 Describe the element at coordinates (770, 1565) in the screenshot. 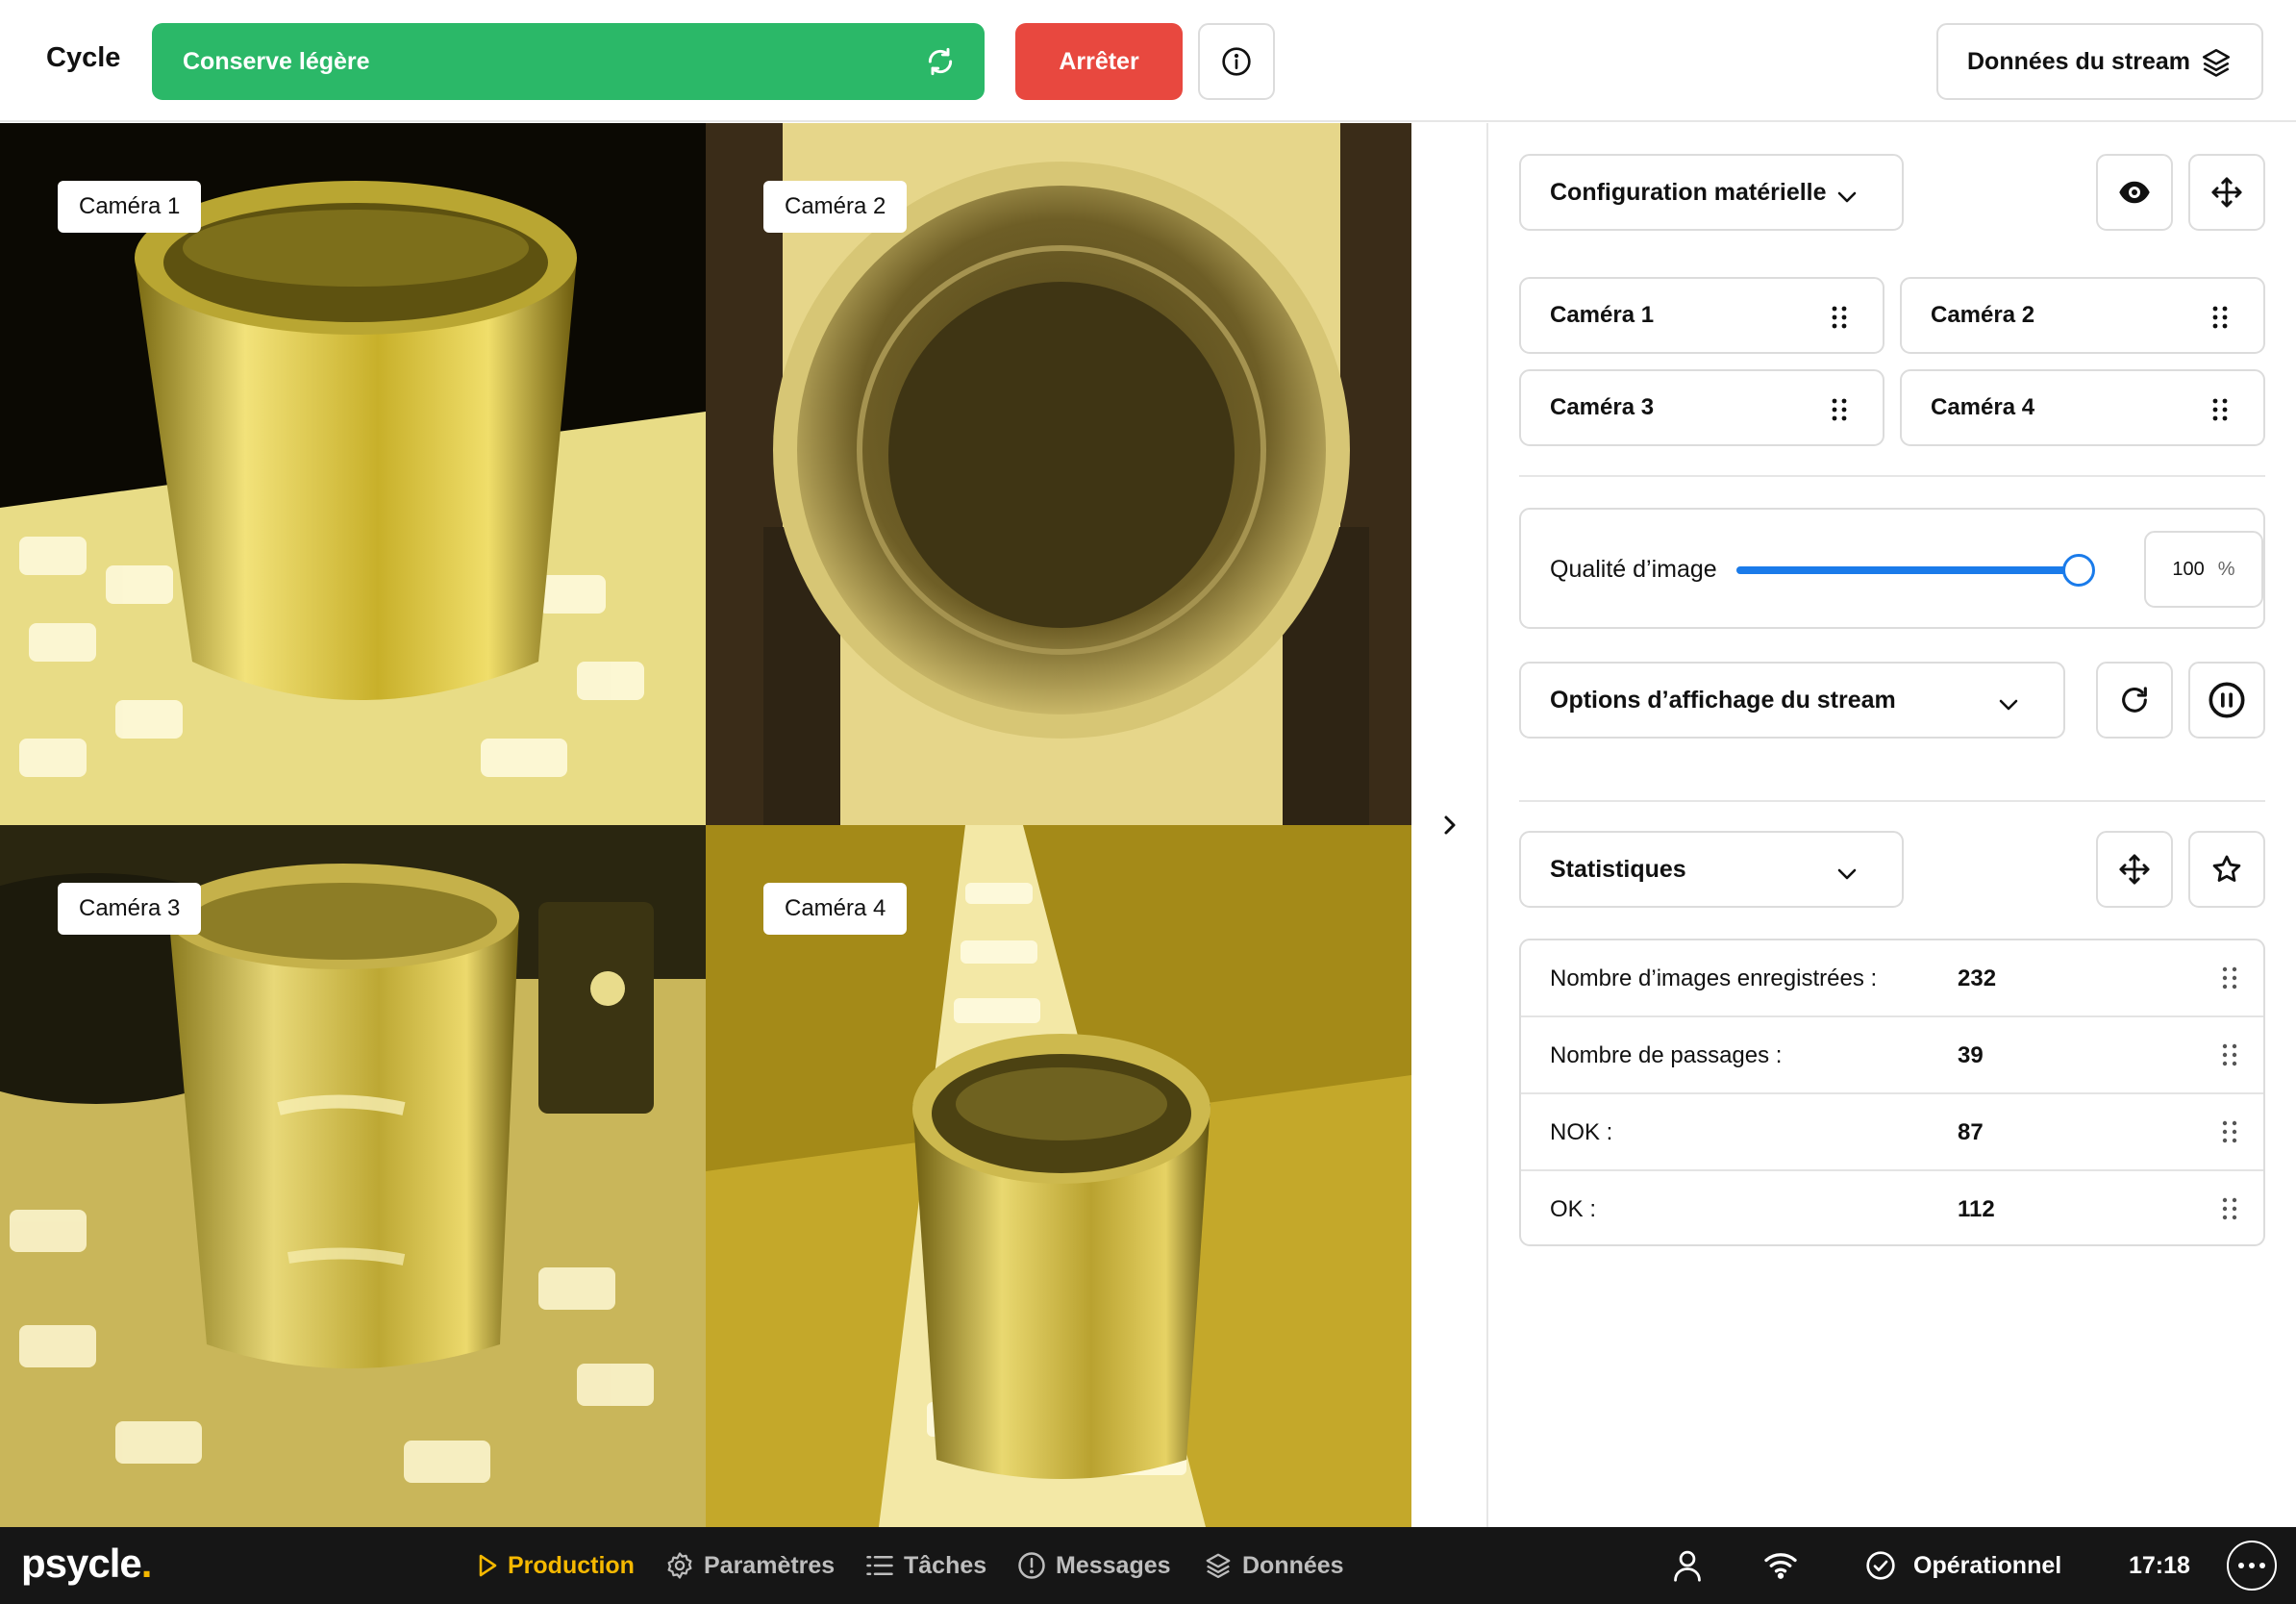

I see `nav-label: Paramètres` at that location.